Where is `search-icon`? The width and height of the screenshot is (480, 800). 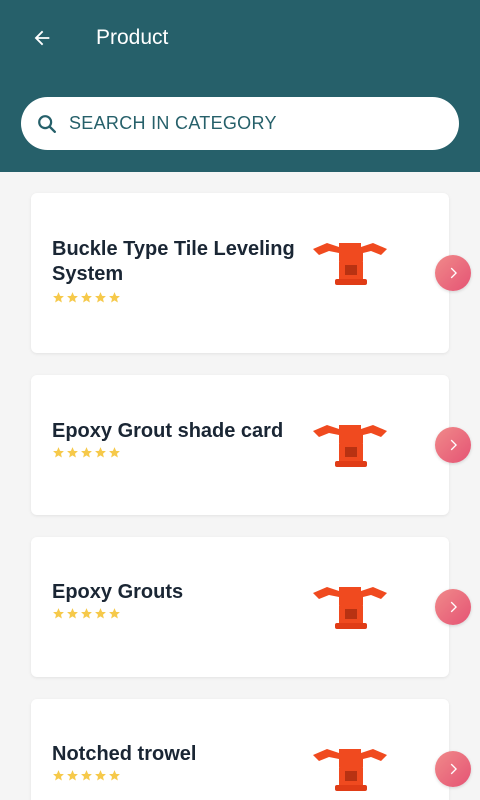
search-icon is located at coordinates (47, 124).